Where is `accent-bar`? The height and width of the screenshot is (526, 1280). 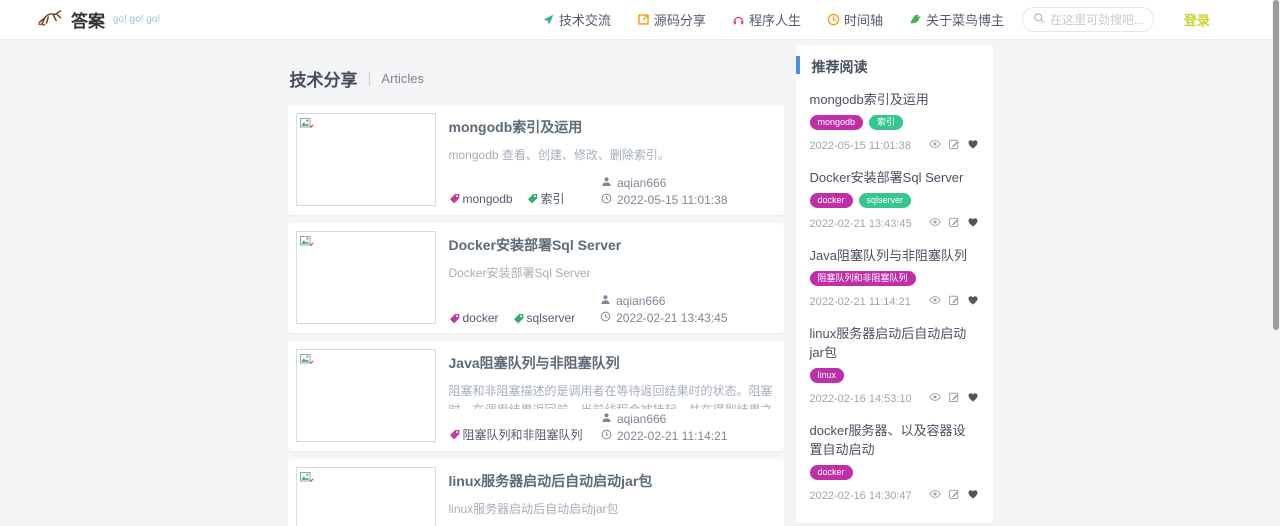
accent-bar is located at coordinates (797, 65).